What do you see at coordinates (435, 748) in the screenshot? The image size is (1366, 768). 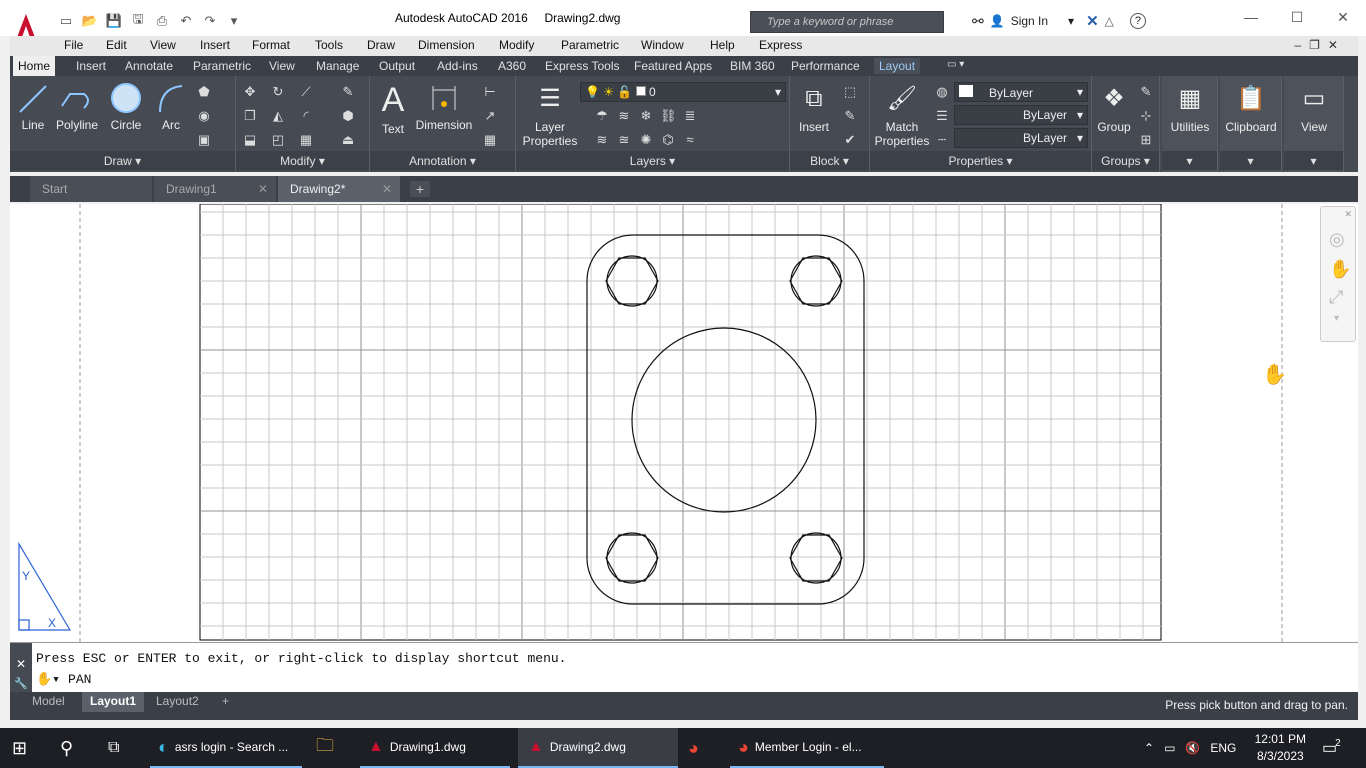 I see `taskbar-drawing1: ▲ Drawing1.dwg` at bounding box center [435, 748].